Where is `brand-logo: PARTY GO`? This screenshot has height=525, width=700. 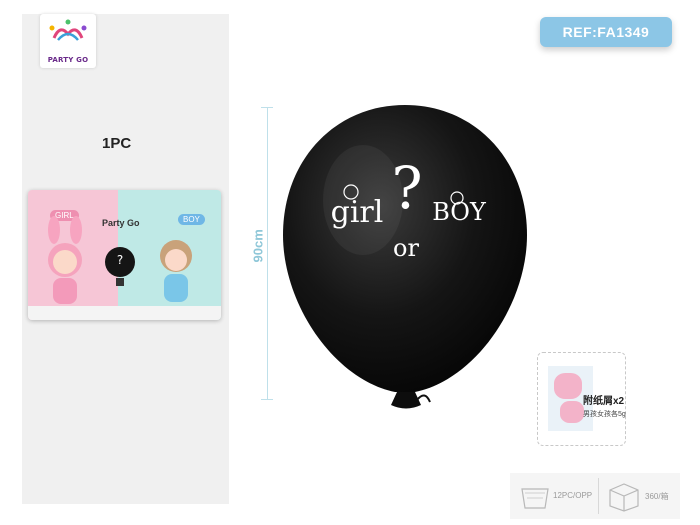 brand-logo: PARTY GO is located at coordinates (68, 41).